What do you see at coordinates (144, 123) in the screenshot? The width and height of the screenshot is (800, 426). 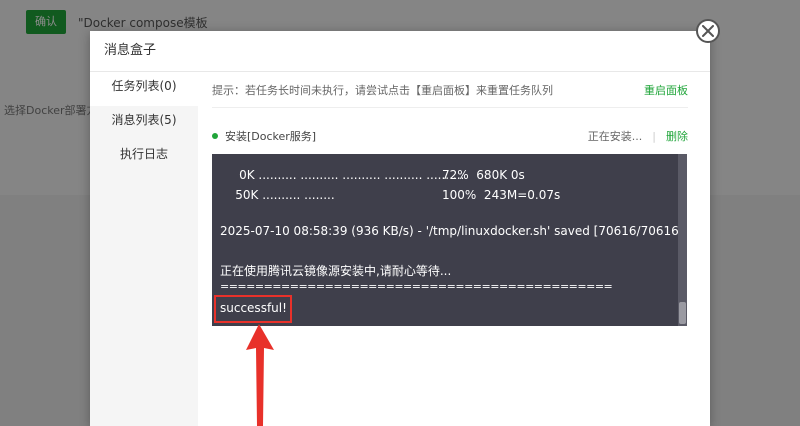 I see `sidebar-item-message-list: 消息列表(5)` at bounding box center [144, 123].